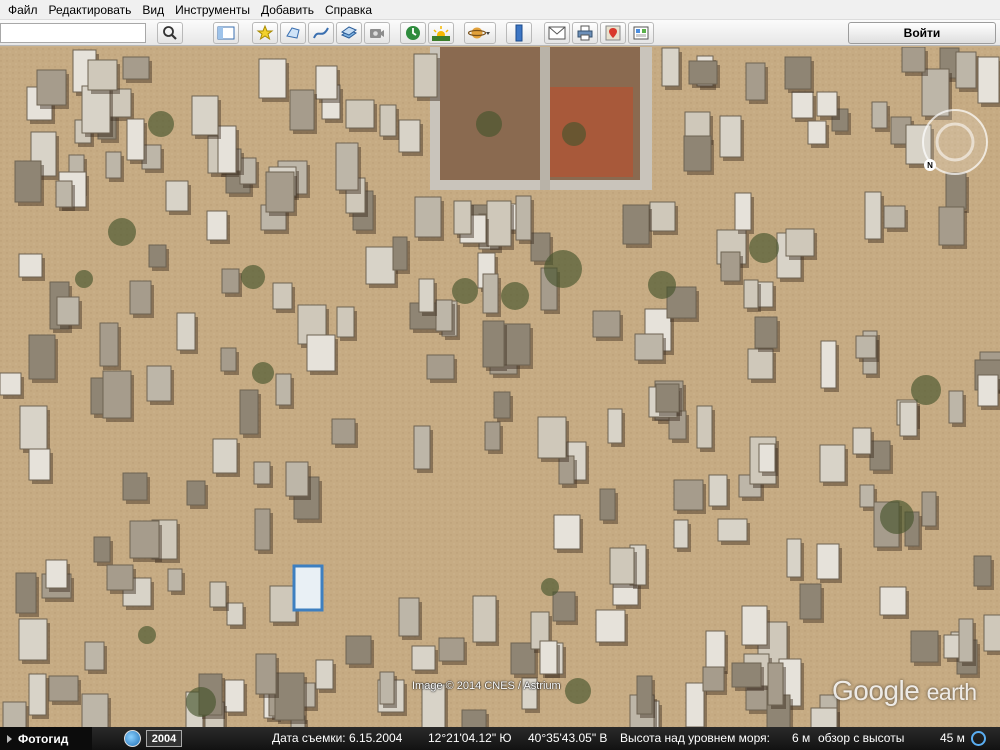  I want to click on sunlight-button, so click(441, 33).